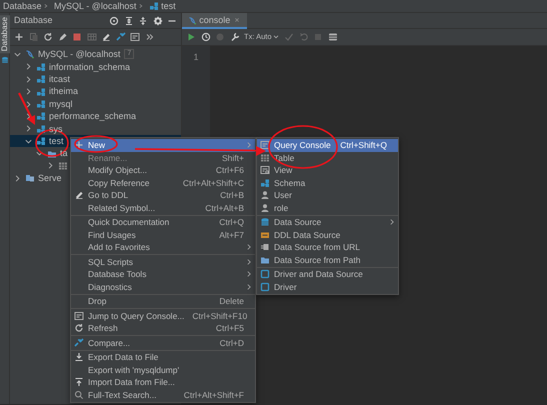 The width and height of the screenshot is (547, 405). What do you see at coordinates (196, 57) in the screenshot?
I see `line-number: 1` at bounding box center [196, 57].